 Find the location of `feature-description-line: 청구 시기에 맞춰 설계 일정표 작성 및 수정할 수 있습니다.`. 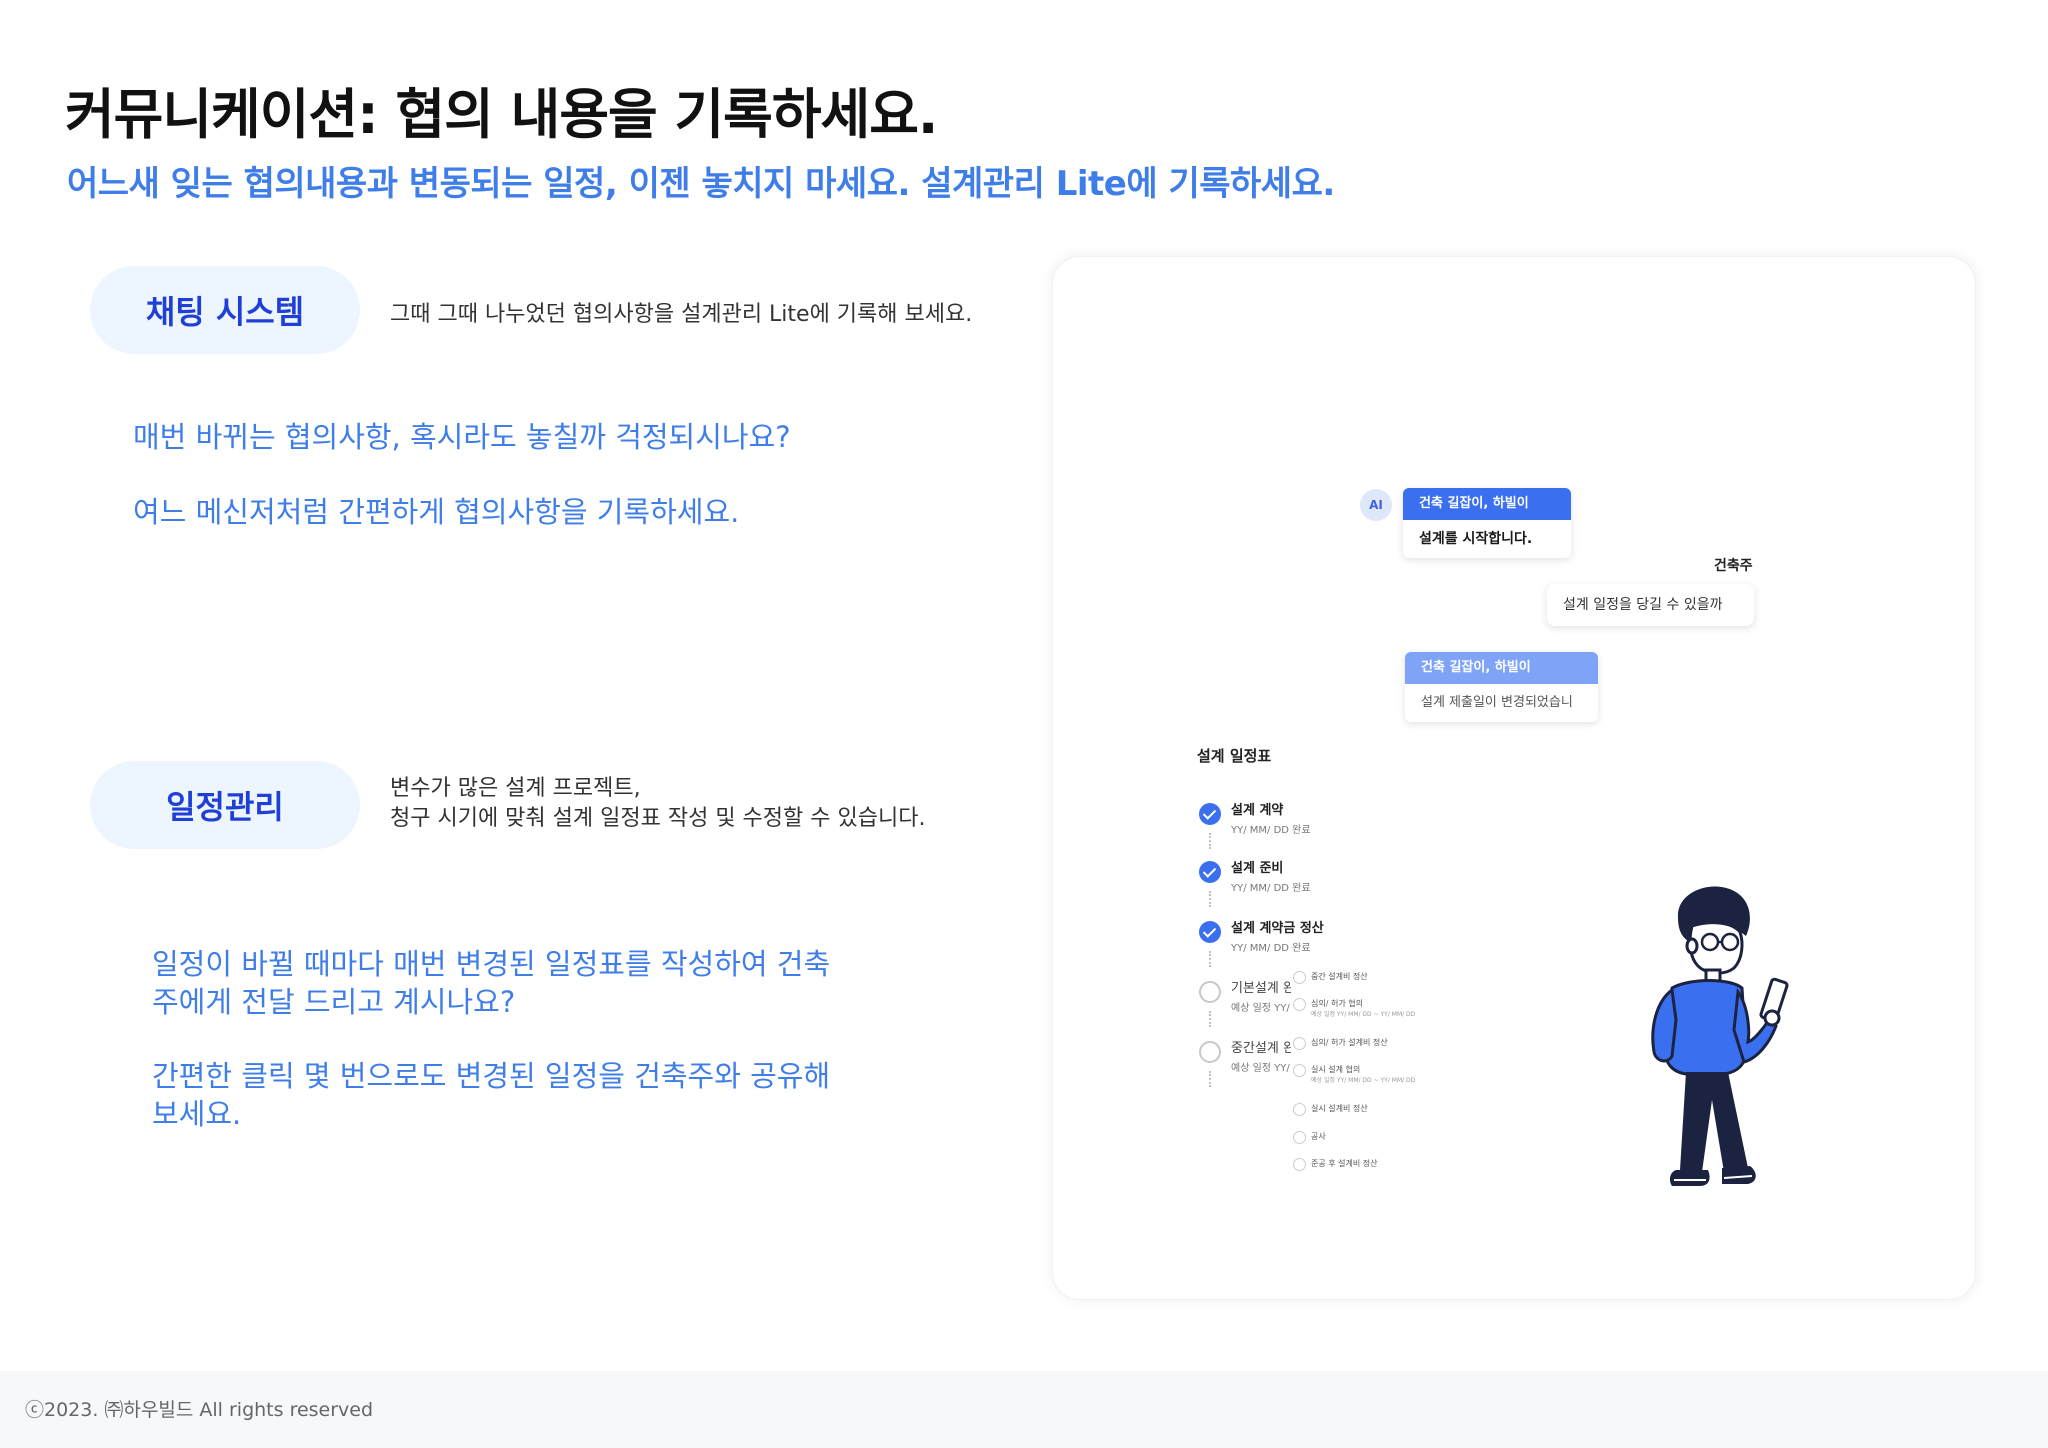

feature-description-line: 청구 시기에 맞춰 설계 일정표 작성 및 수정할 수 있습니다. is located at coordinates (658, 818).